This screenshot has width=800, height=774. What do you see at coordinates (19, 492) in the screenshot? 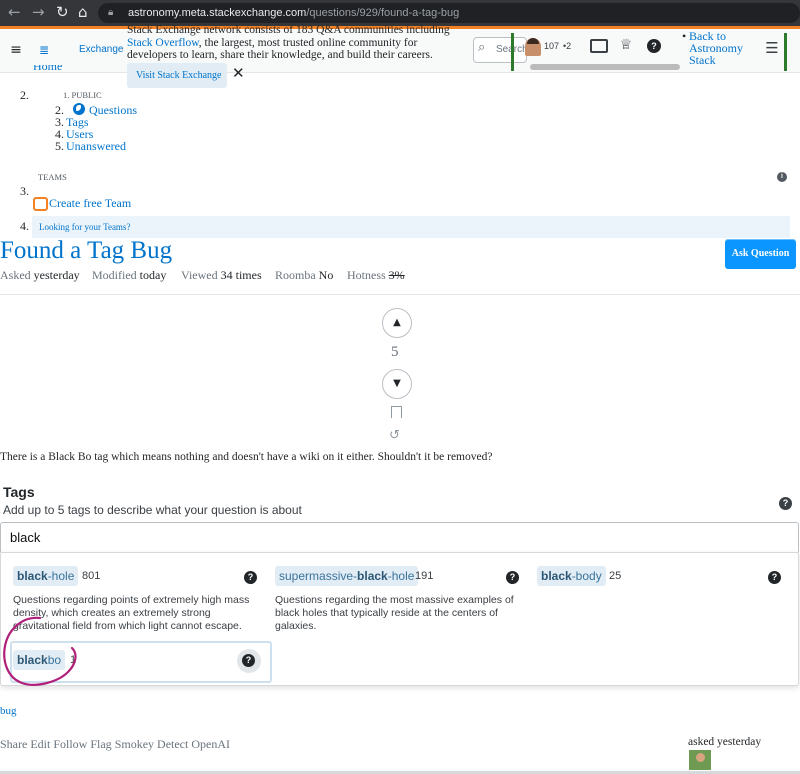
I see `tags-label: Tags` at bounding box center [19, 492].